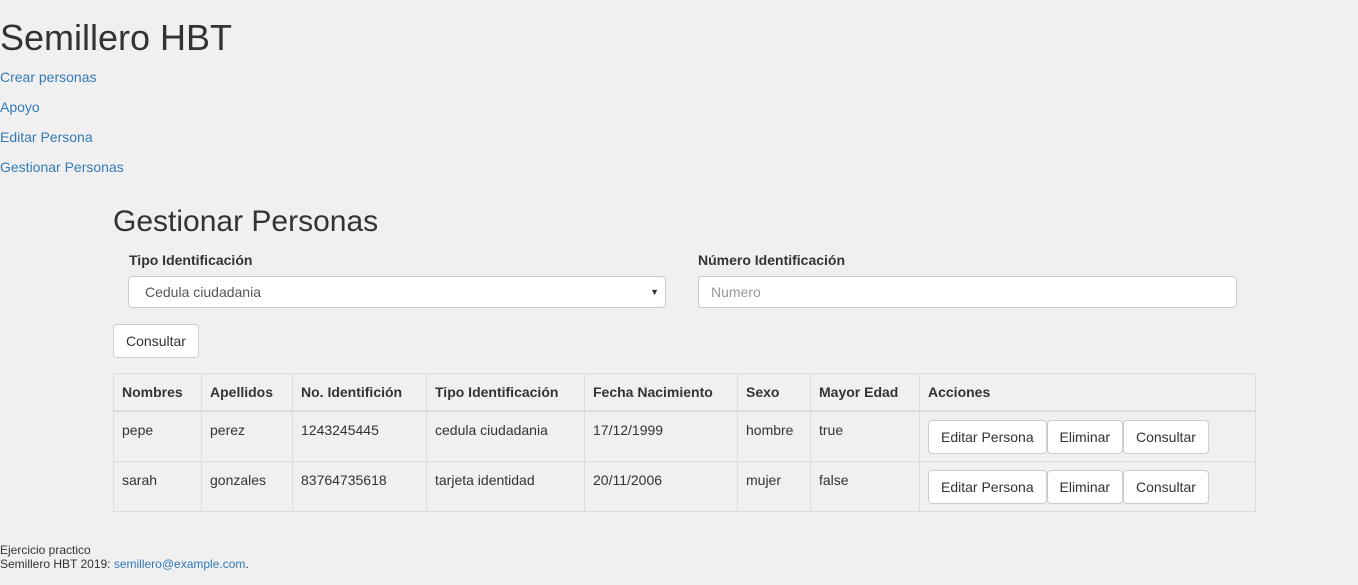  I want to click on column-header-acciones: Acciones, so click(1087, 392).